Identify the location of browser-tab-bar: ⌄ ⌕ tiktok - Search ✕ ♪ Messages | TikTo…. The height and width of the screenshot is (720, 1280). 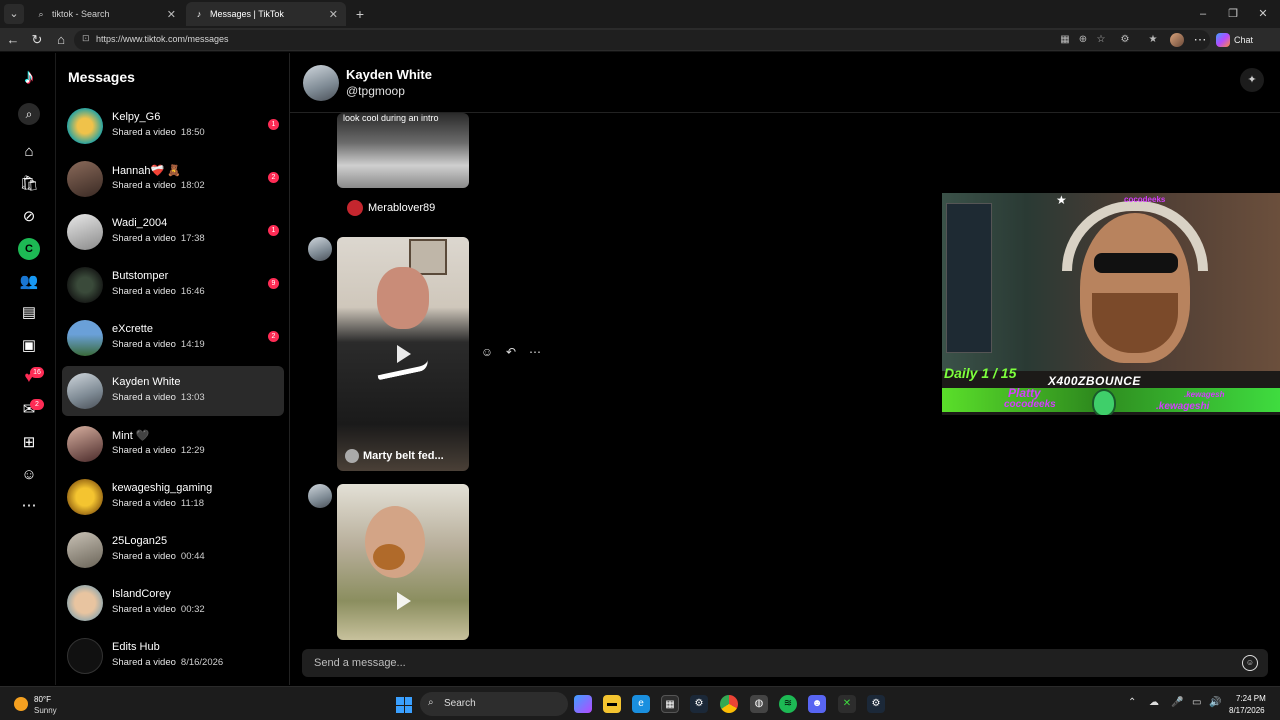
(640, 14).